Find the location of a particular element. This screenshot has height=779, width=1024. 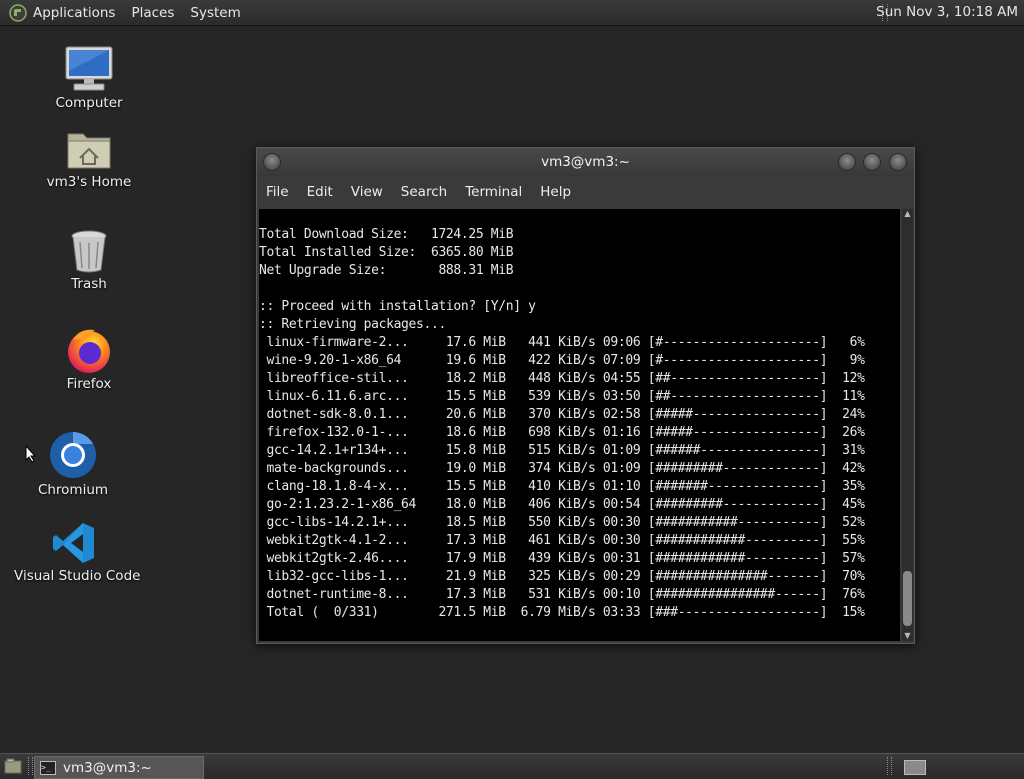

terminal-line: Net Upgrade Size: 888.31 MiB is located at coordinates (386, 270).